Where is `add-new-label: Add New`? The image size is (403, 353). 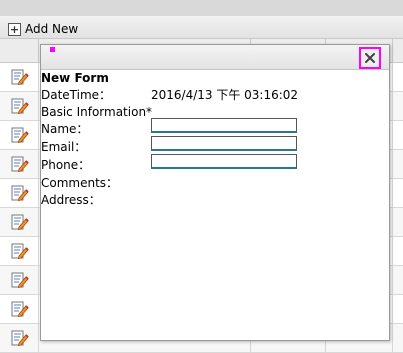 add-new-label: Add New is located at coordinates (52, 29).